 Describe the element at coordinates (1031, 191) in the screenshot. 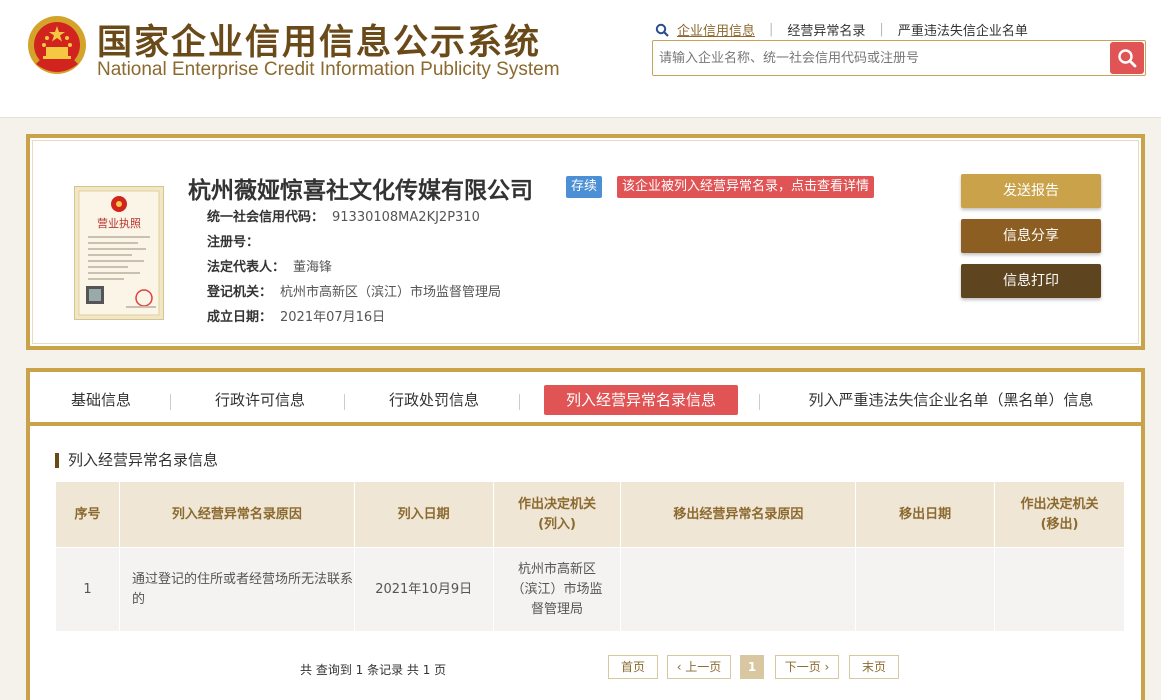

I see `send-report-button: 发送报告` at that location.